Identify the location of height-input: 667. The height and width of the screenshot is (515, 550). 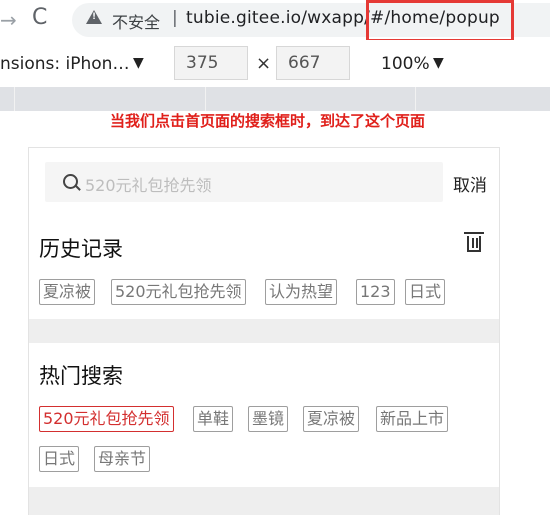
(313, 63).